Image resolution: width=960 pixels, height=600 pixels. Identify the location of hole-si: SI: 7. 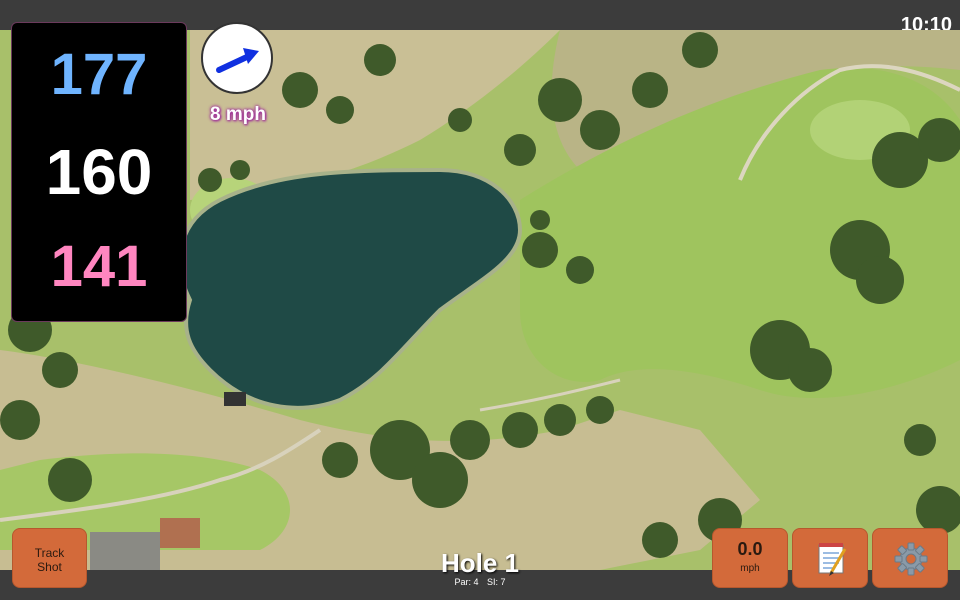
(496, 582).